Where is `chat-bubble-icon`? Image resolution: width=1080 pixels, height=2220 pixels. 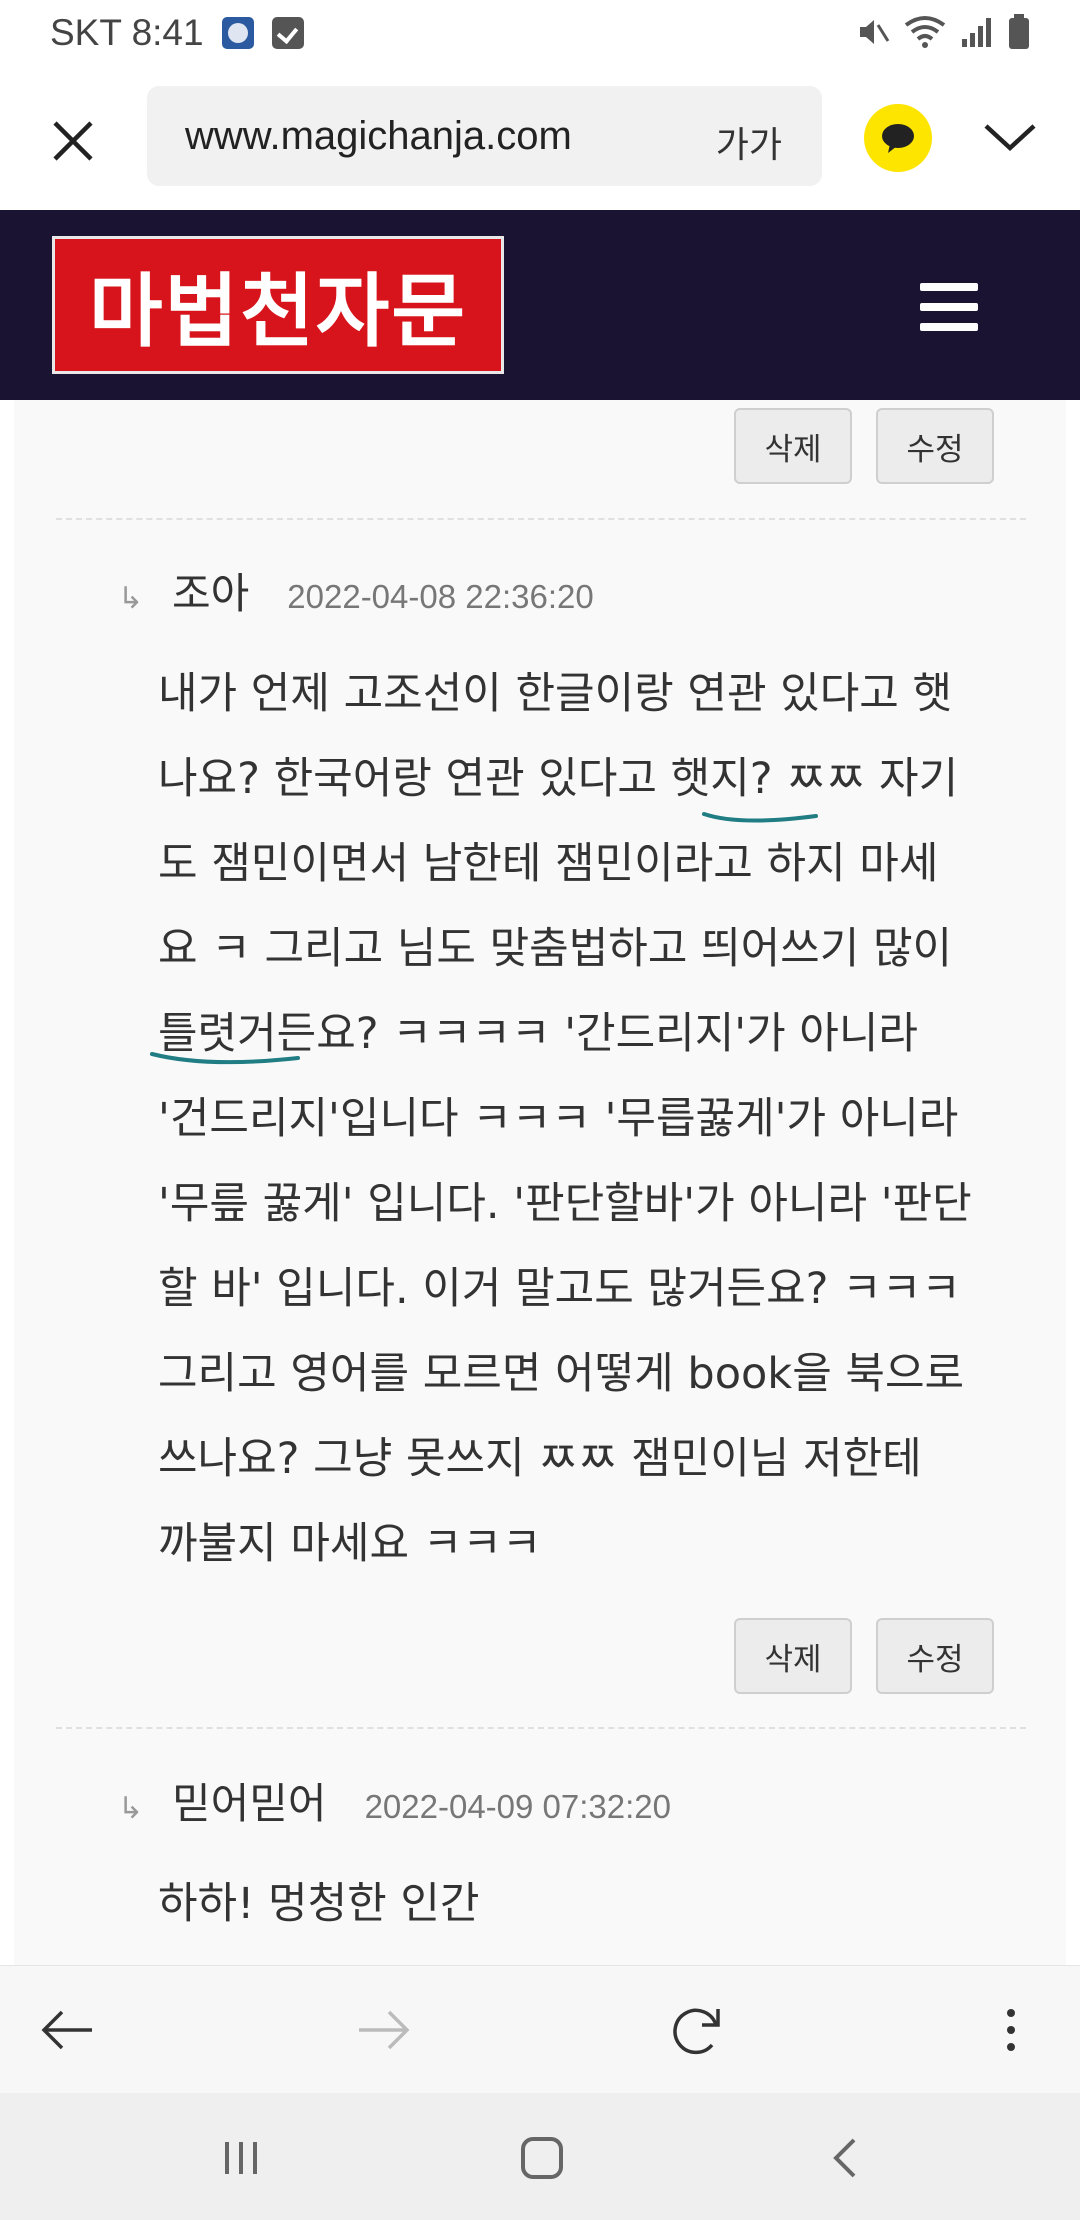
chat-bubble-icon is located at coordinates (898, 138).